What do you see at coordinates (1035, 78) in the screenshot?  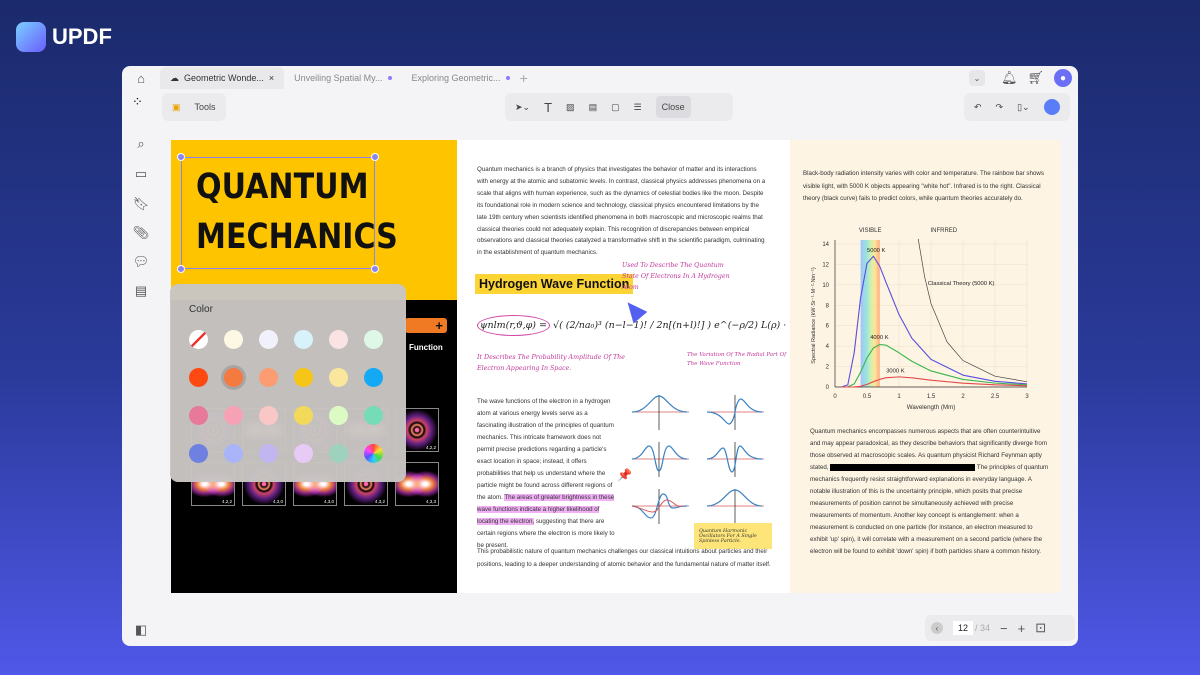 I see `cart-icon: 🛒︎` at bounding box center [1035, 78].